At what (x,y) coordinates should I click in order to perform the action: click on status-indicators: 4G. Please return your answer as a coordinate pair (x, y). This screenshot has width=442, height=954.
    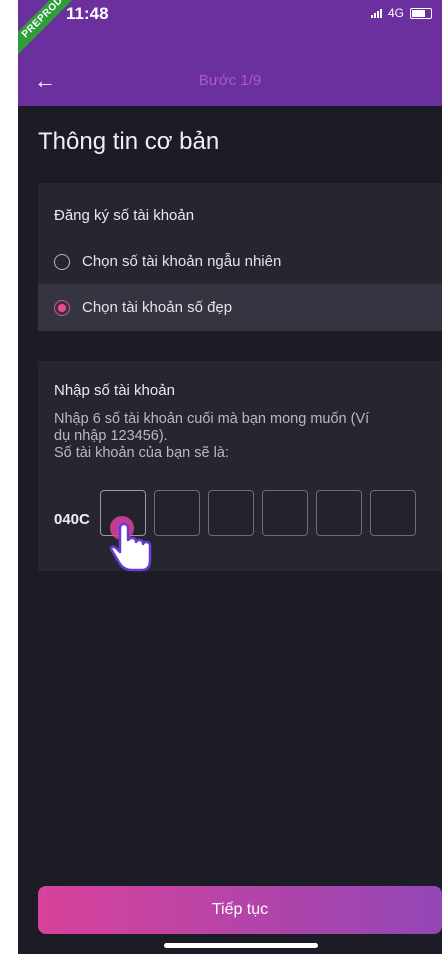
    Looking at the image, I should click on (401, 13).